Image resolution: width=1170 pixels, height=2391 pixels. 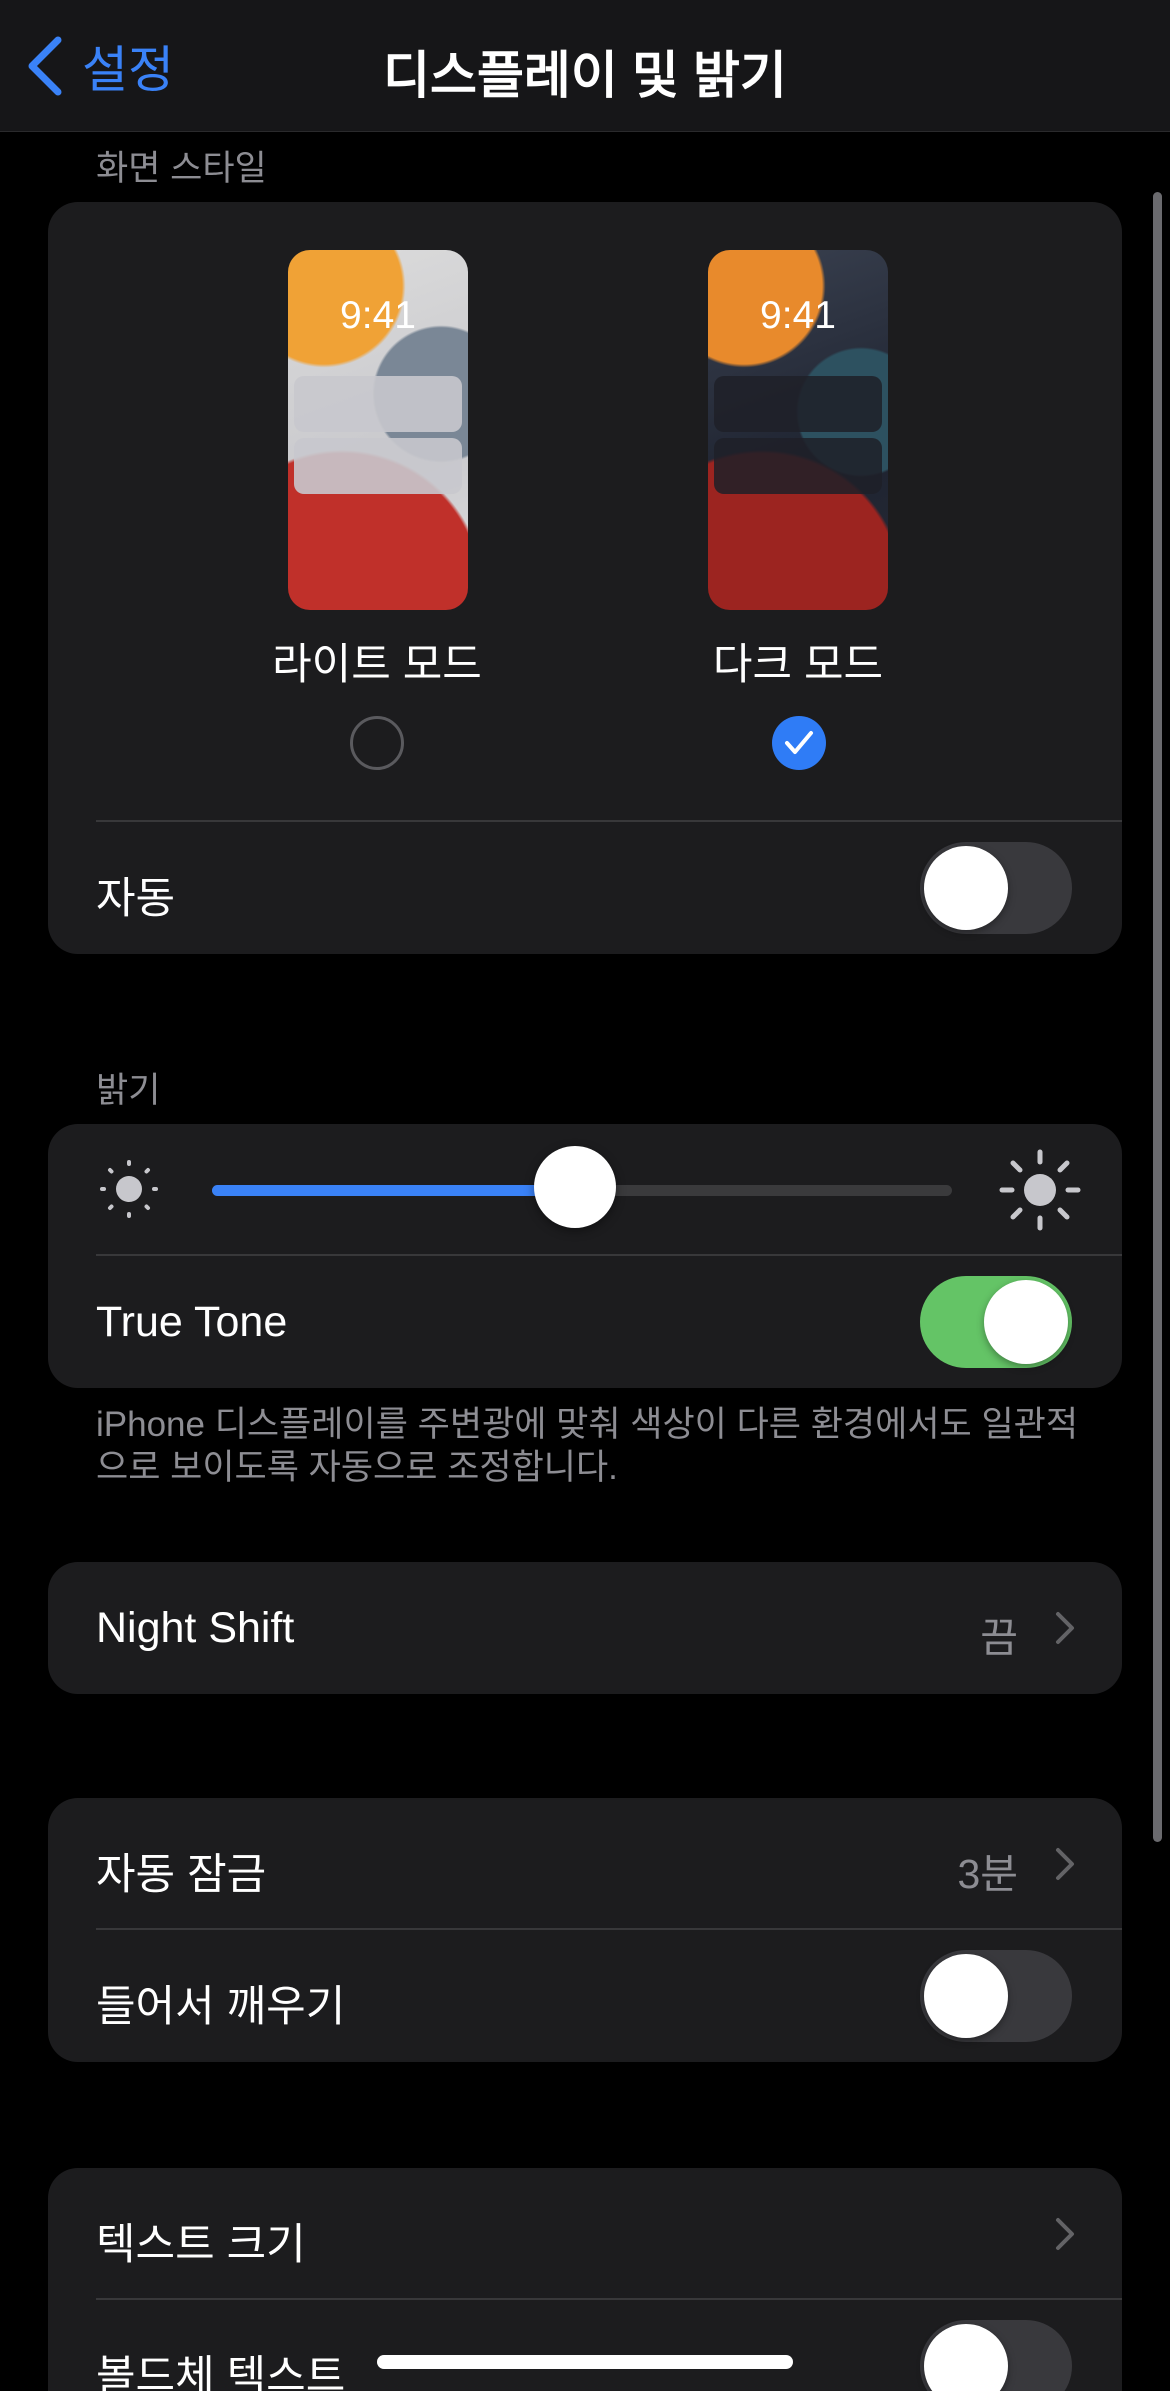 I want to click on bold-text-label: 볼드체 텍스트, so click(x=221, y=2372).